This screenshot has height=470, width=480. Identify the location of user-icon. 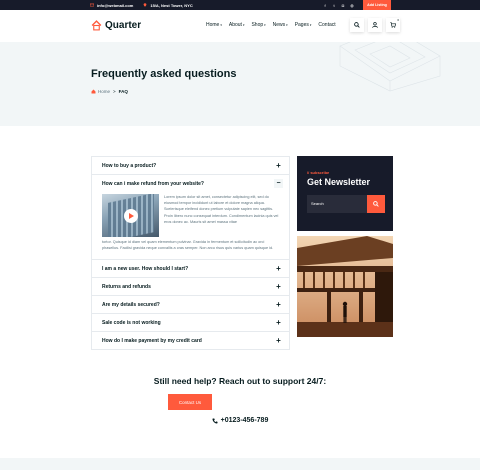
(375, 25).